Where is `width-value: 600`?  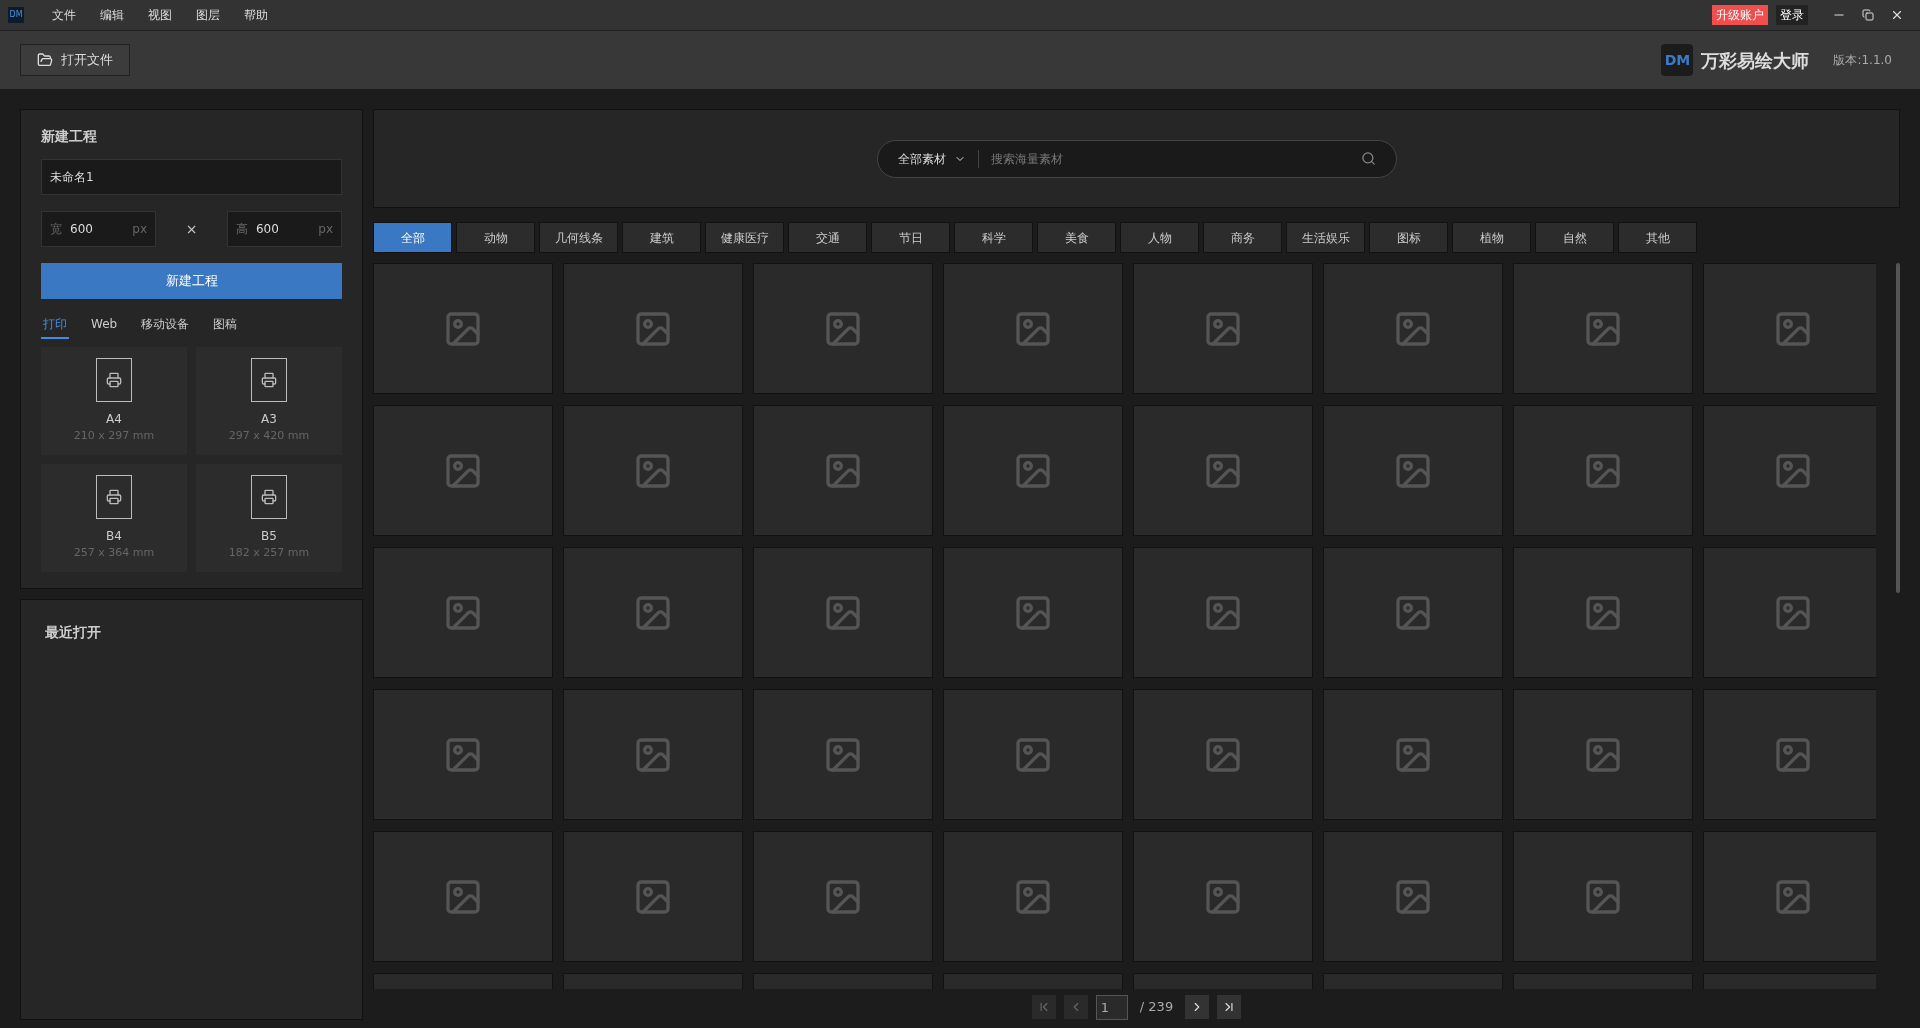 width-value: 600 is located at coordinates (82, 229).